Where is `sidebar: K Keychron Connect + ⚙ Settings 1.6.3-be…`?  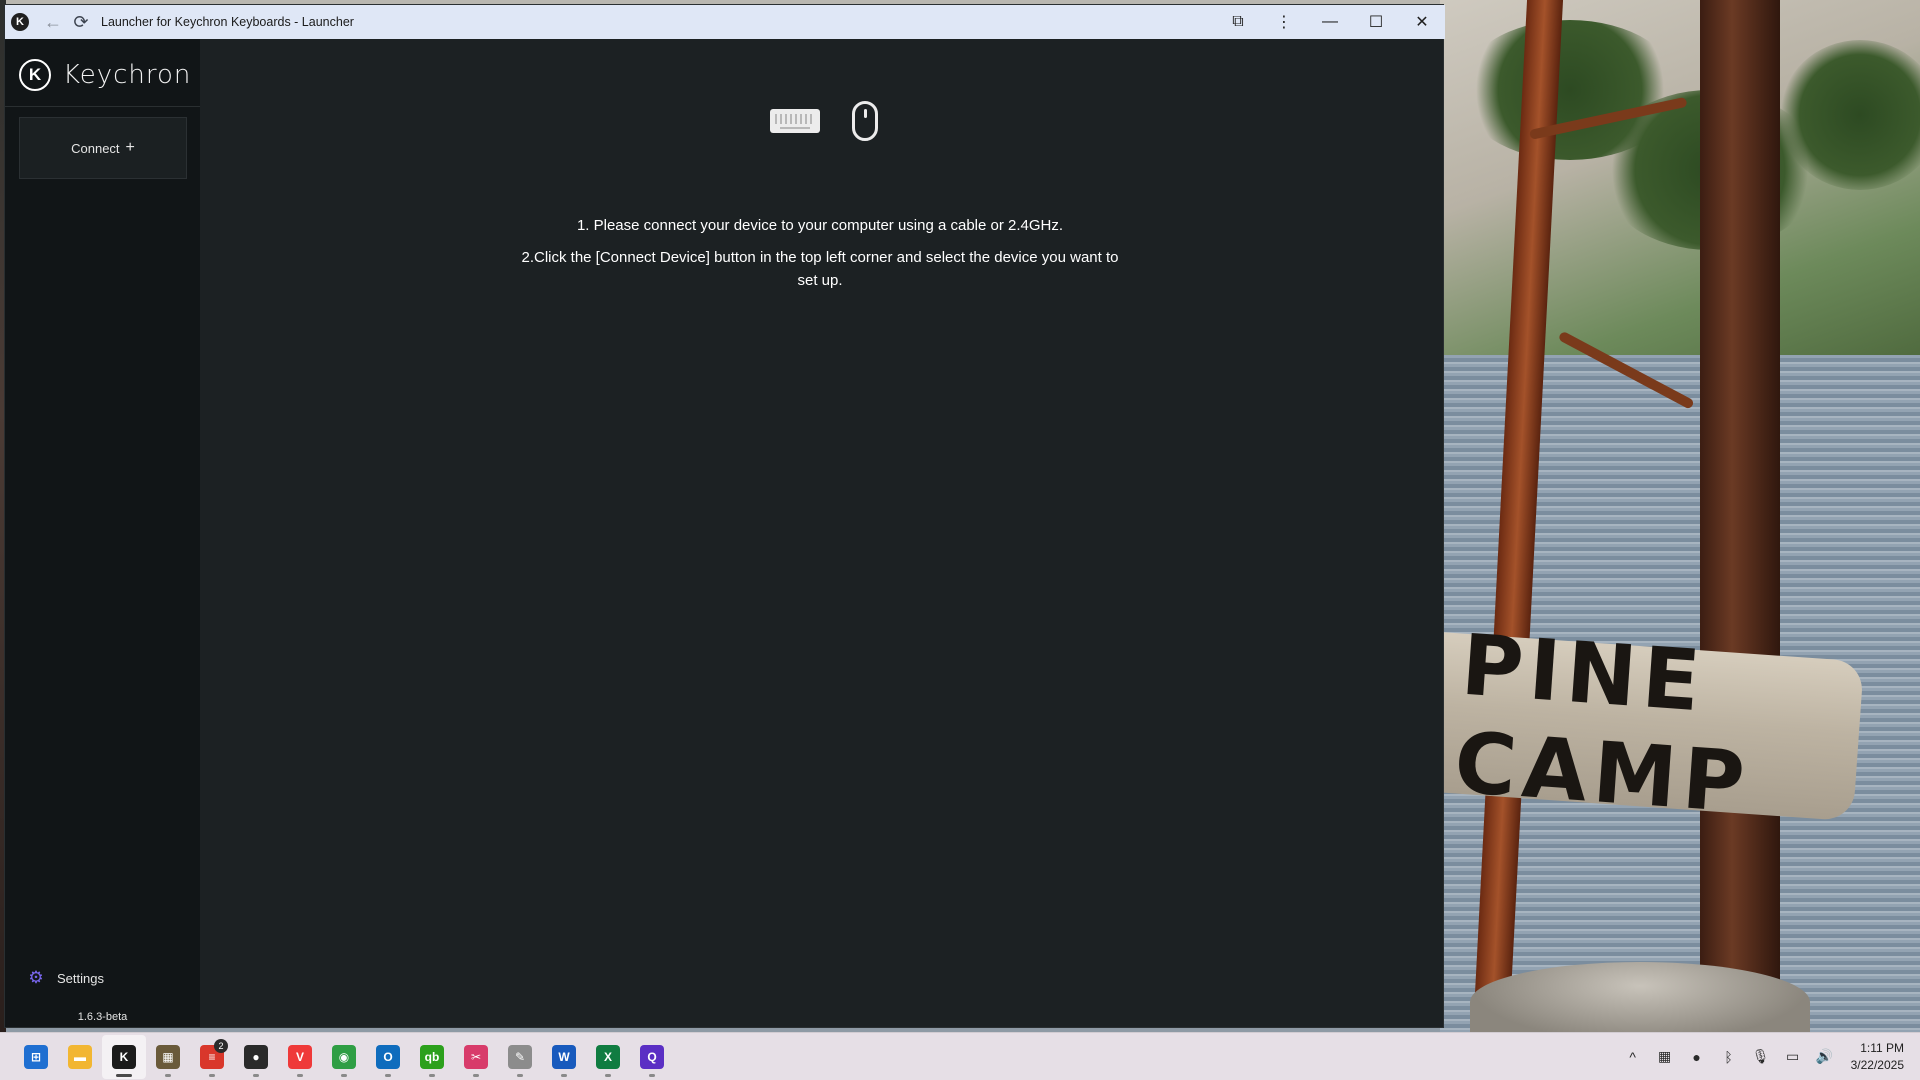
sidebar: K Keychron Connect + ⚙ Settings 1.6.3-be… is located at coordinates (102, 533).